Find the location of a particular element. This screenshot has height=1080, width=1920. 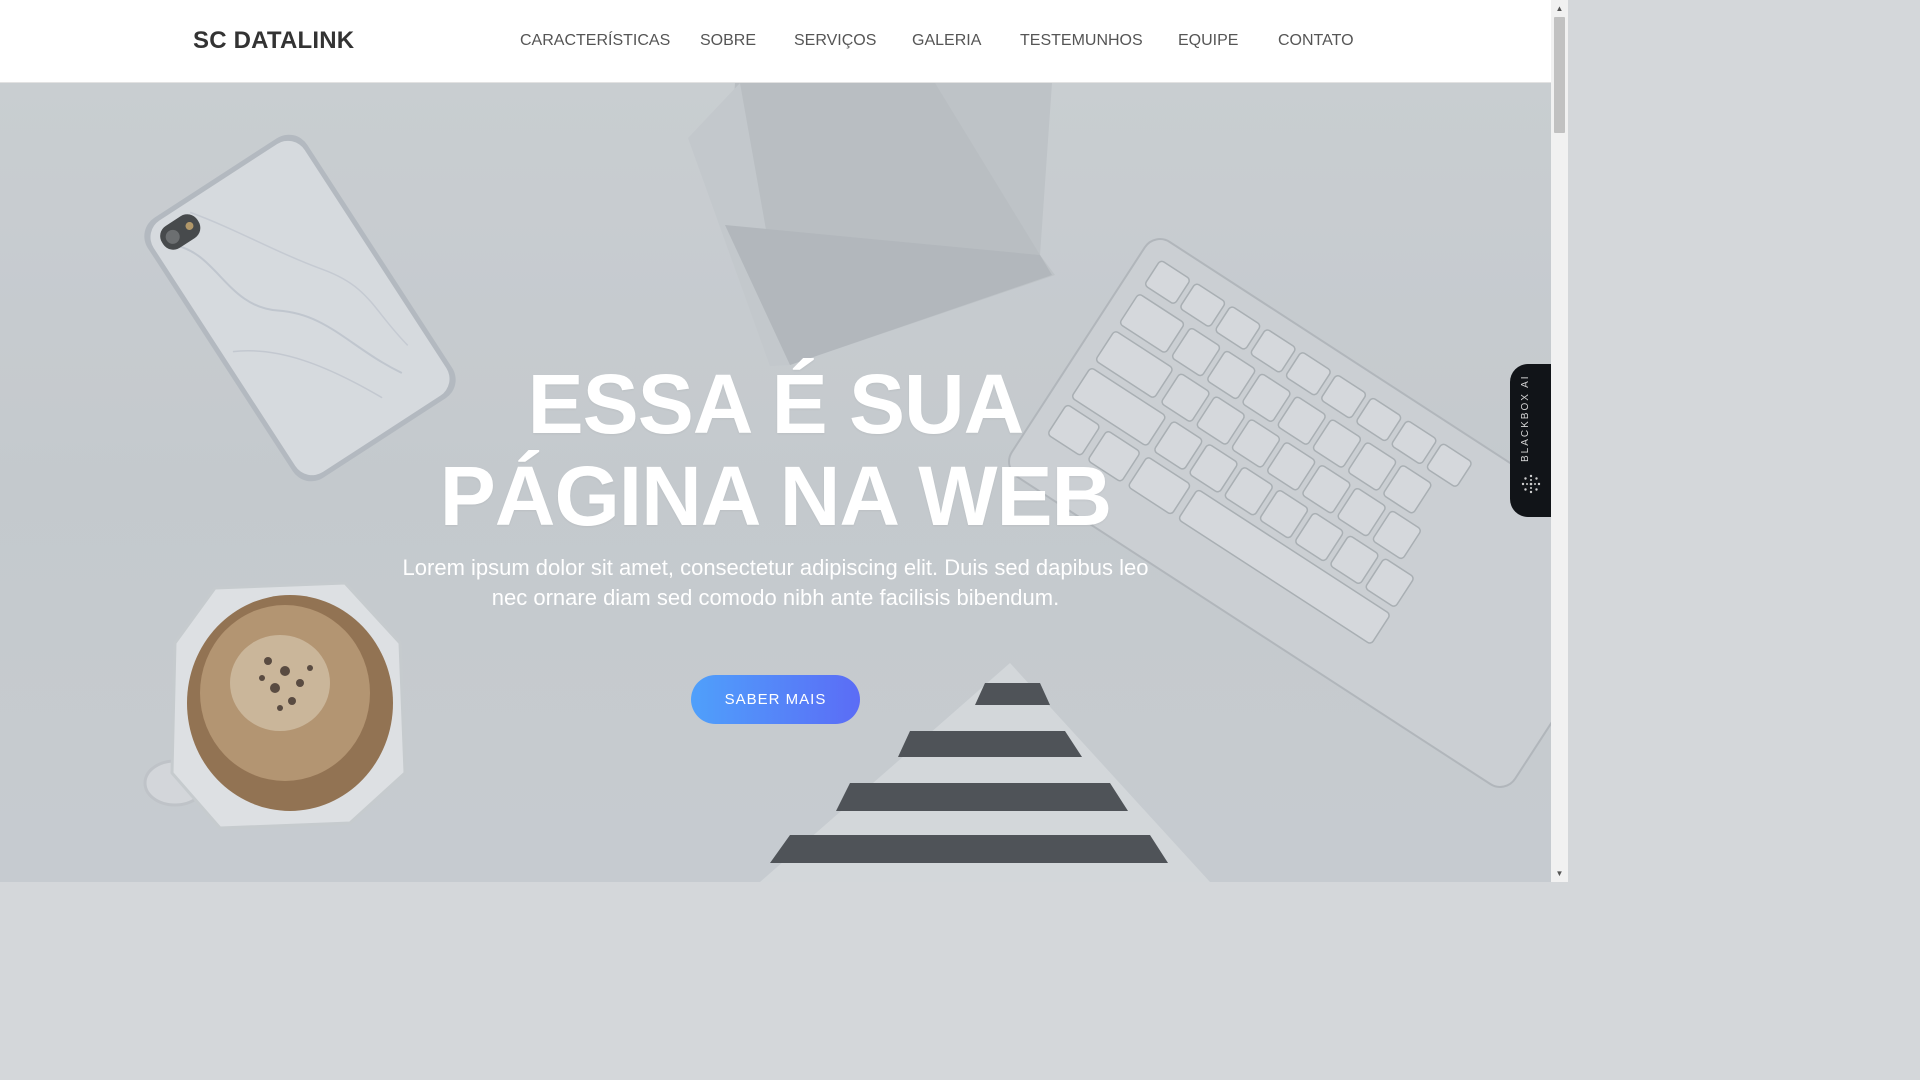

blackbox-ai-widget: BLACKBOX AI is located at coordinates (1530, 440).